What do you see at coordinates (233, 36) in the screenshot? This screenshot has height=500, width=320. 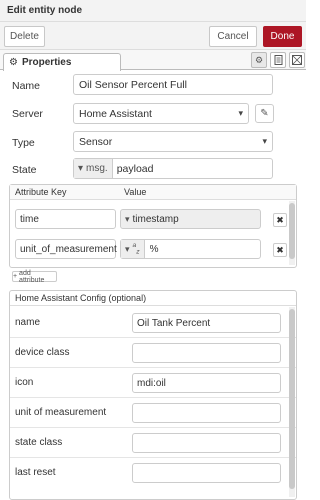 I see `cancel-button: Cancel` at bounding box center [233, 36].